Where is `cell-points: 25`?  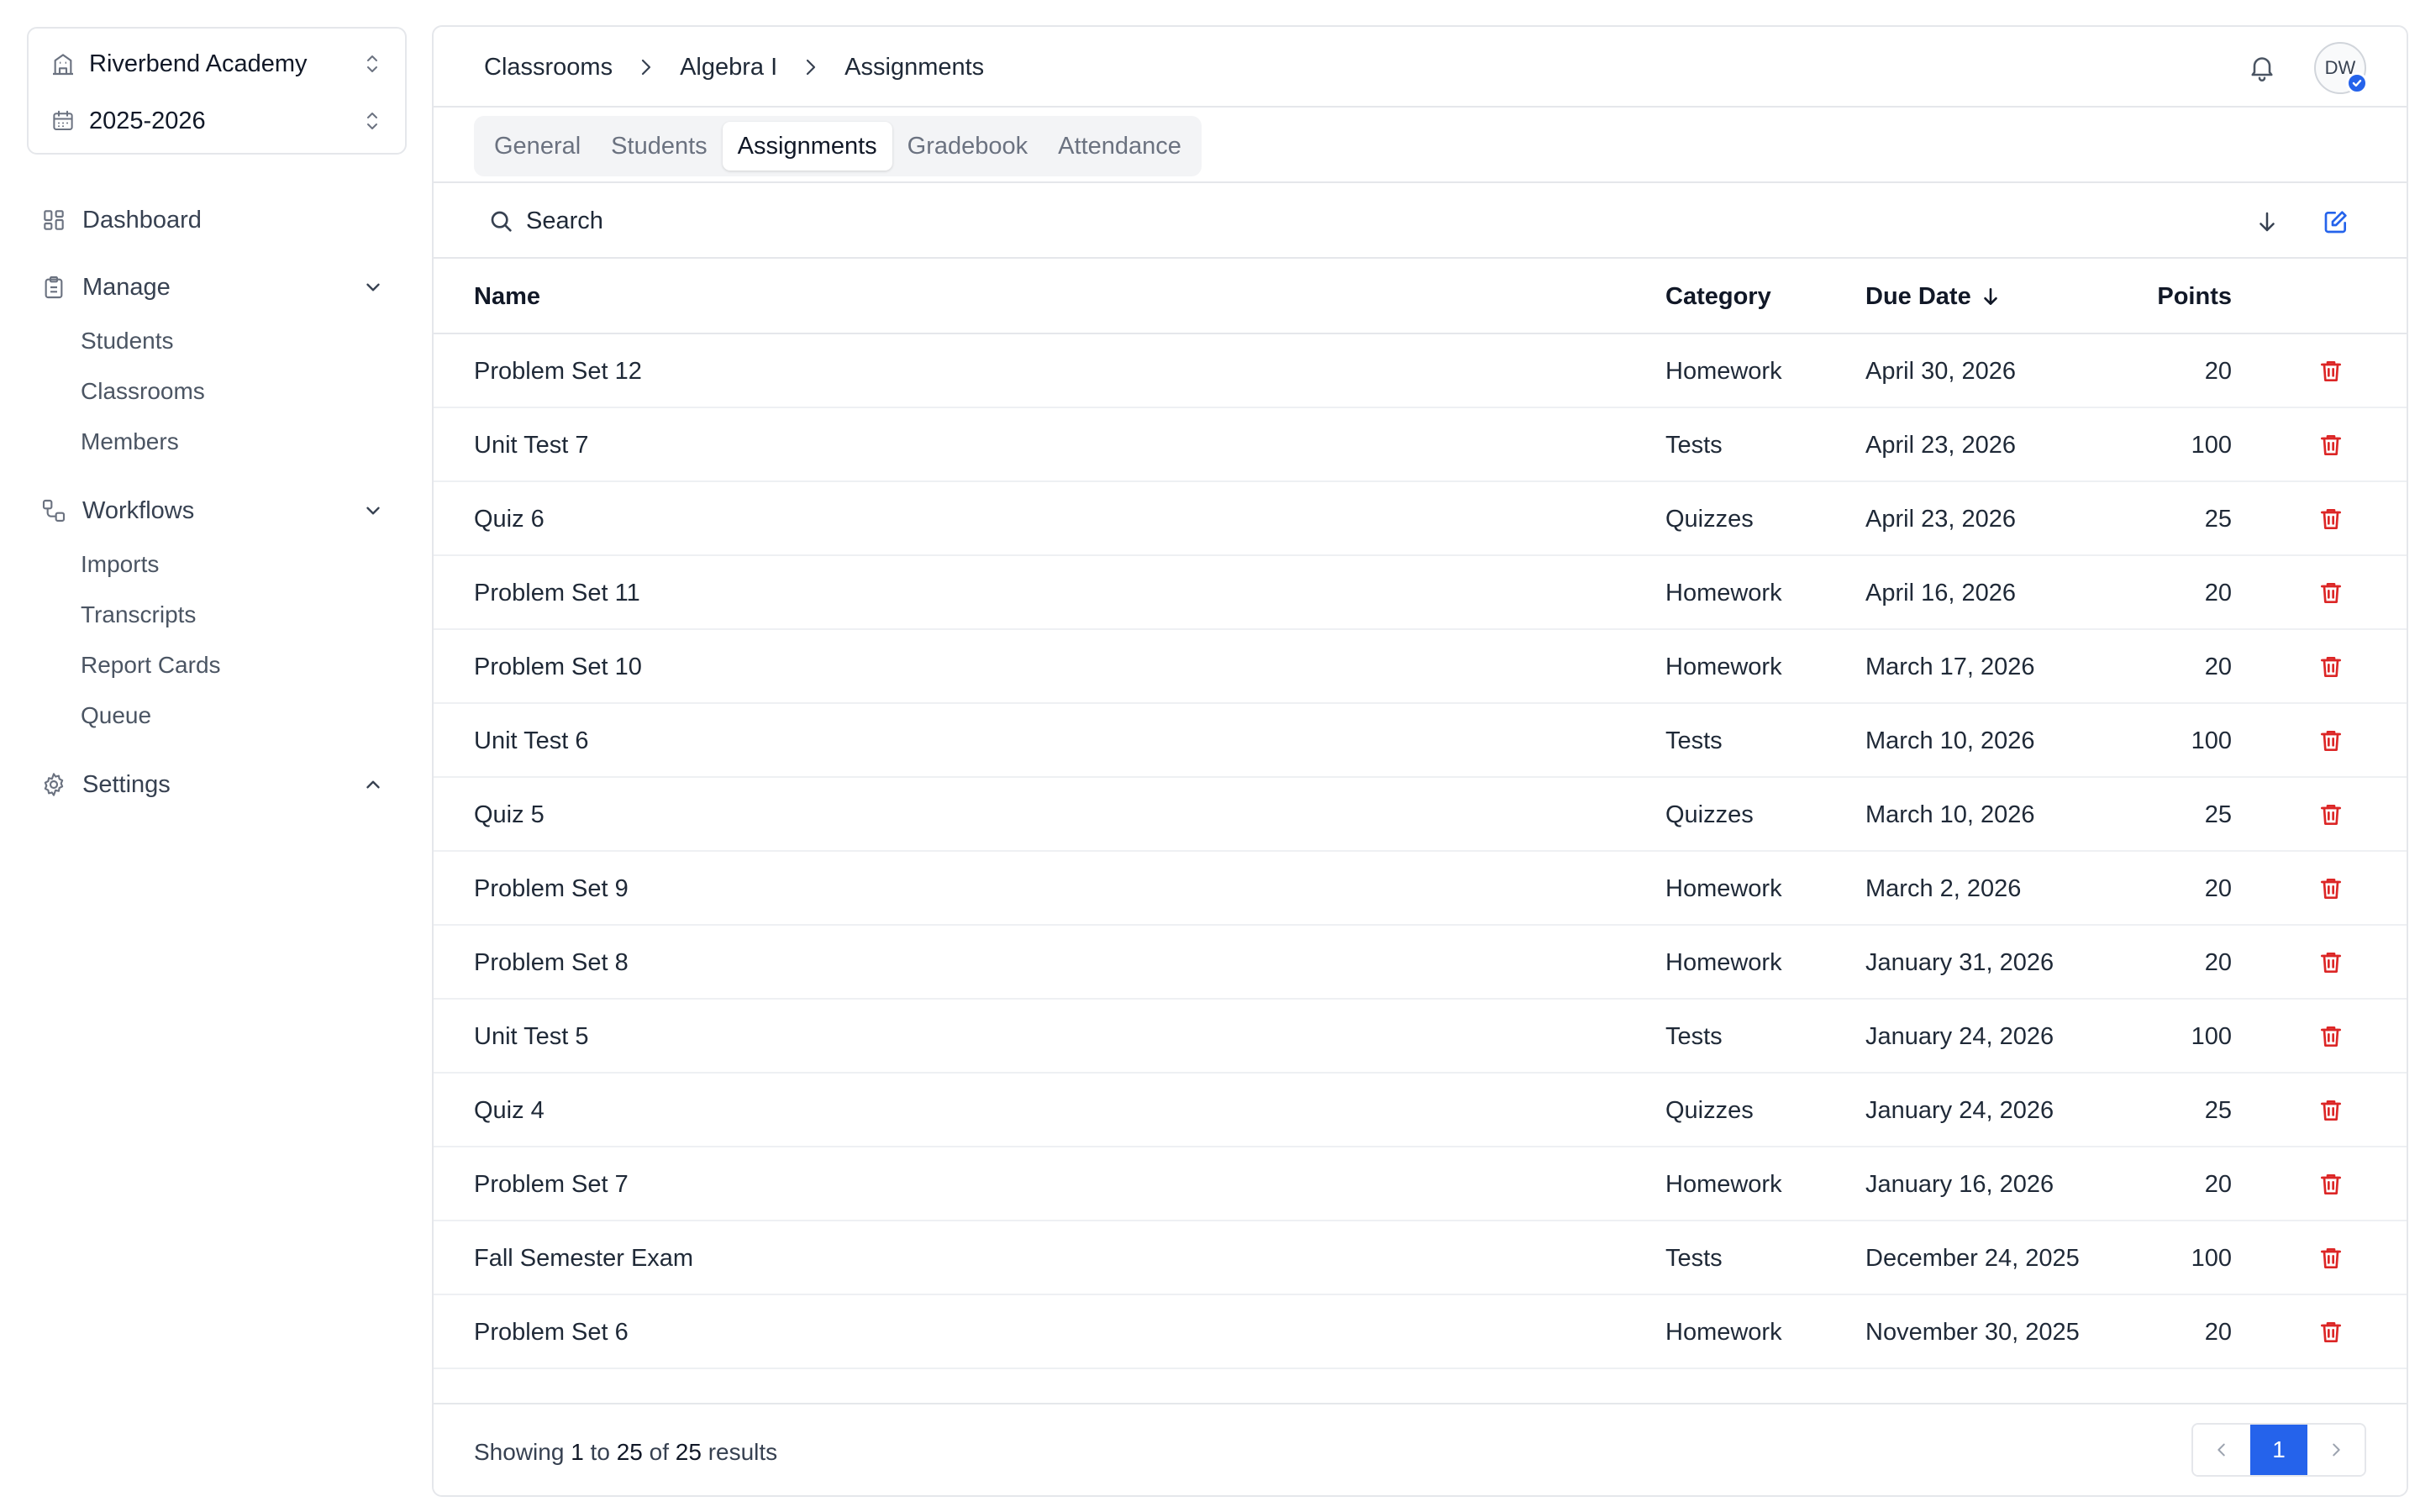
cell-points: 25 is located at coordinates (2218, 814).